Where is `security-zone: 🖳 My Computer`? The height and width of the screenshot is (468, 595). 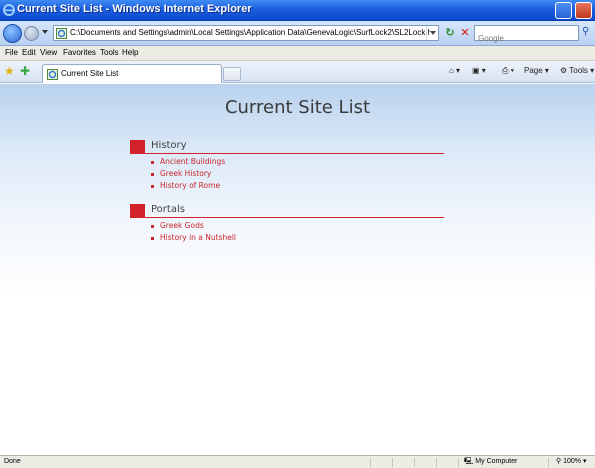 security-zone: 🖳 My Computer is located at coordinates (490, 462).